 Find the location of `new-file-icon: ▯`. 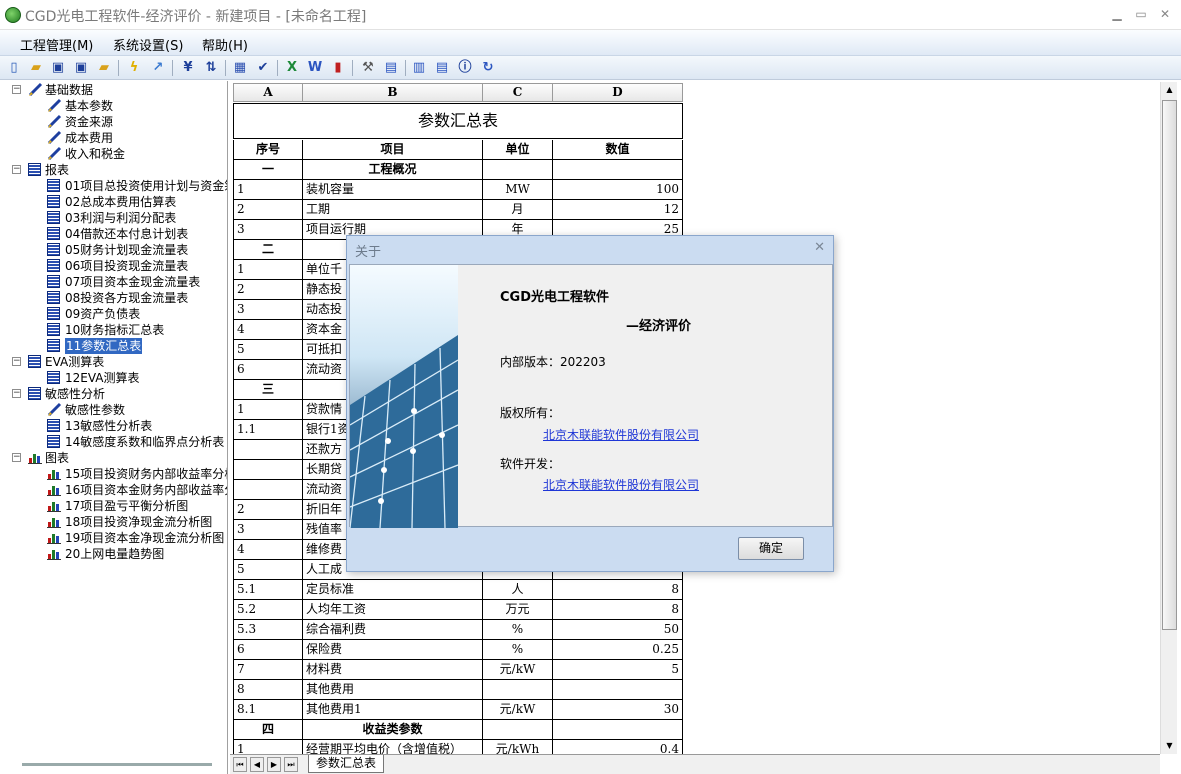

new-file-icon: ▯ is located at coordinates (14, 68).